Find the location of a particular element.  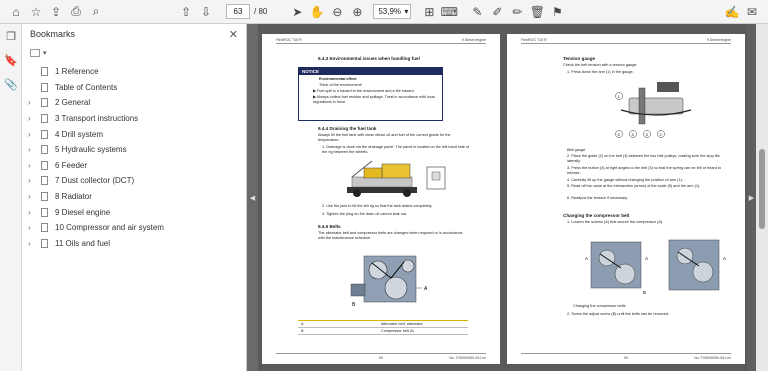

keyboard-icon: ⌨ is located at coordinates (449, 12).